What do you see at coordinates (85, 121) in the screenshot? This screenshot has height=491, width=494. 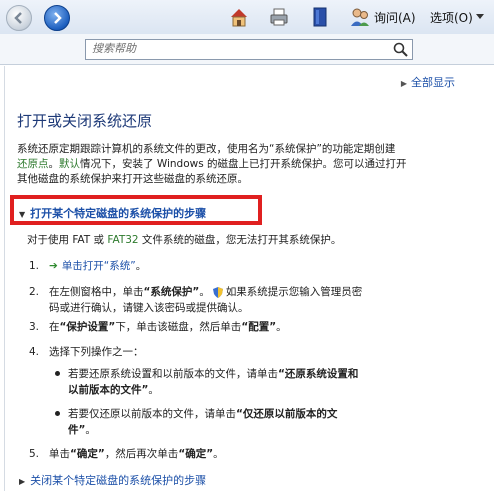 I see `page-title: 打开或关闭系统还原` at bounding box center [85, 121].